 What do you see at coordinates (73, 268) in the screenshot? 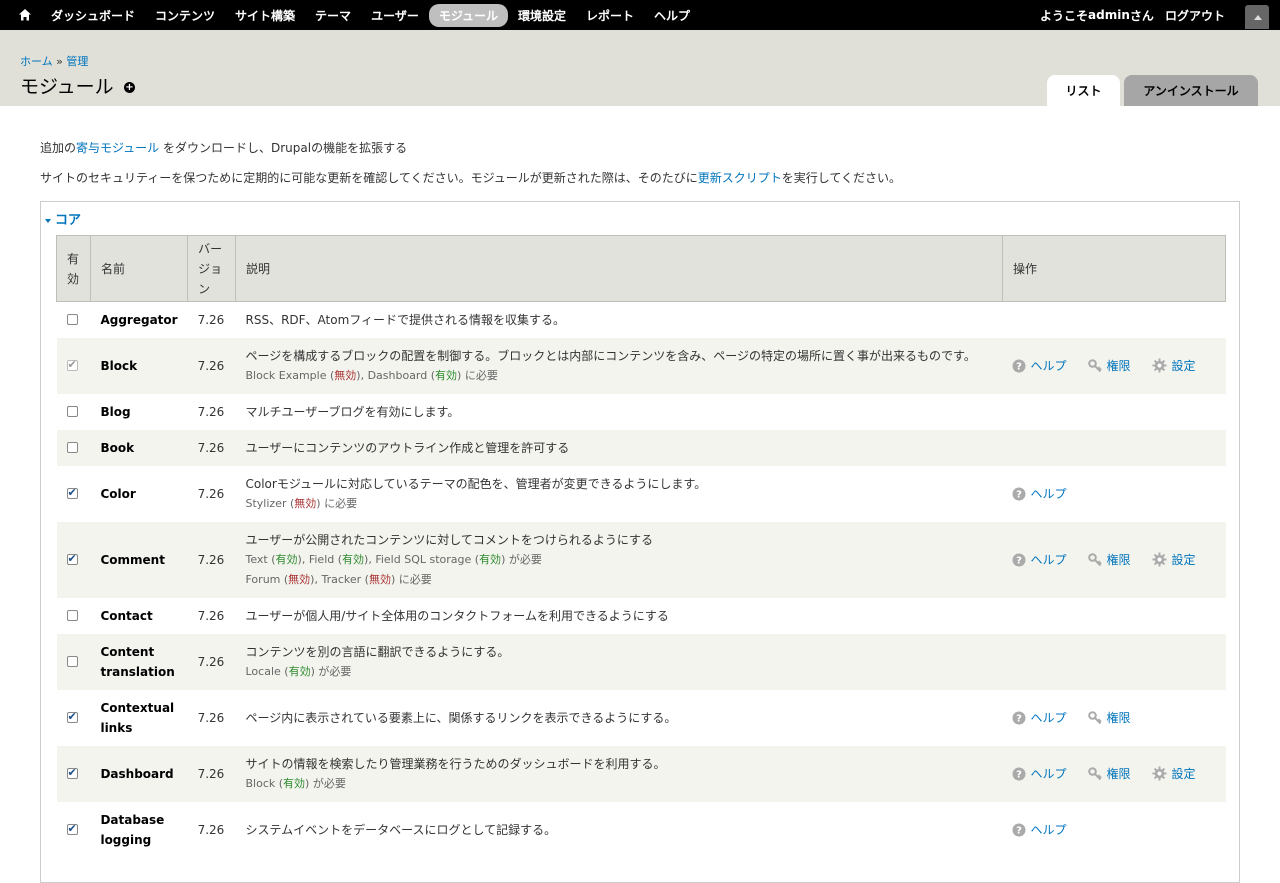
I see `header-enabled: 有効` at bounding box center [73, 268].